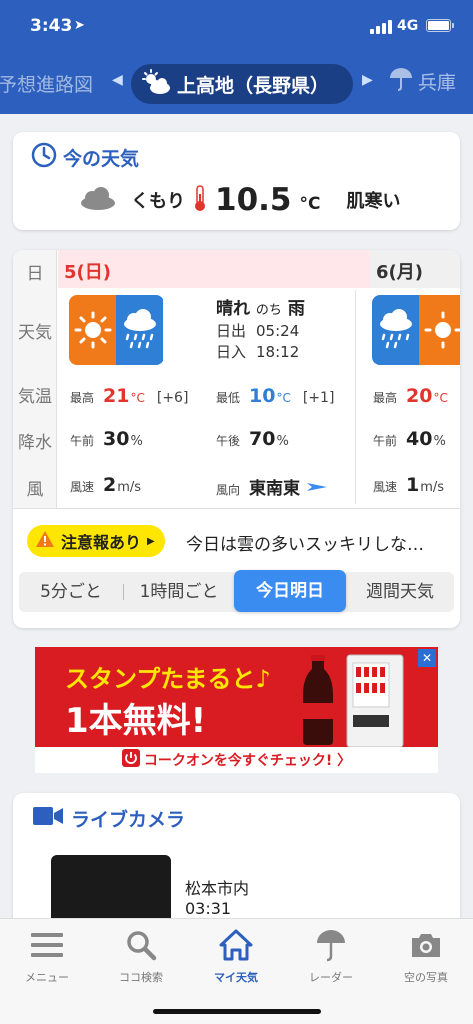 The width and height of the screenshot is (473, 1024). What do you see at coordinates (48, 818) in the screenshot?
I see `video-camera-icon` at bounding box center [48, 818].